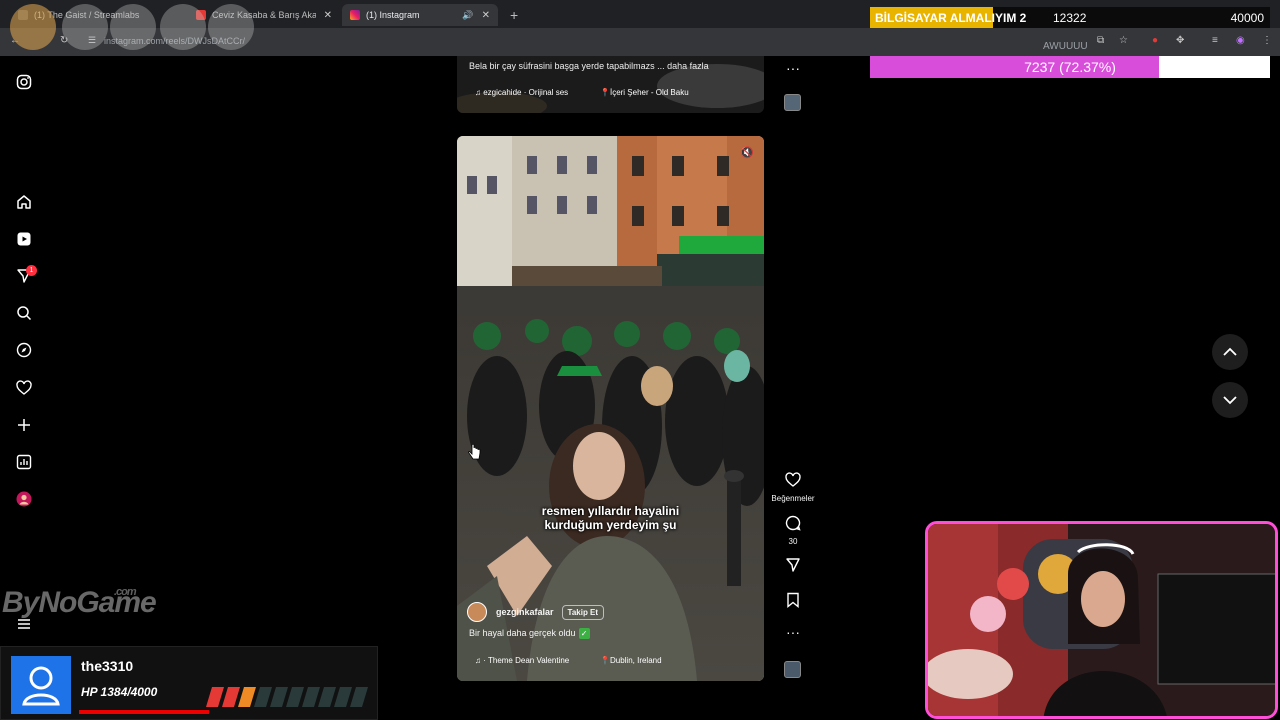 This screenshot has height=720, width=1280. I want to click on new-tab-button: +, so click(514, 15).